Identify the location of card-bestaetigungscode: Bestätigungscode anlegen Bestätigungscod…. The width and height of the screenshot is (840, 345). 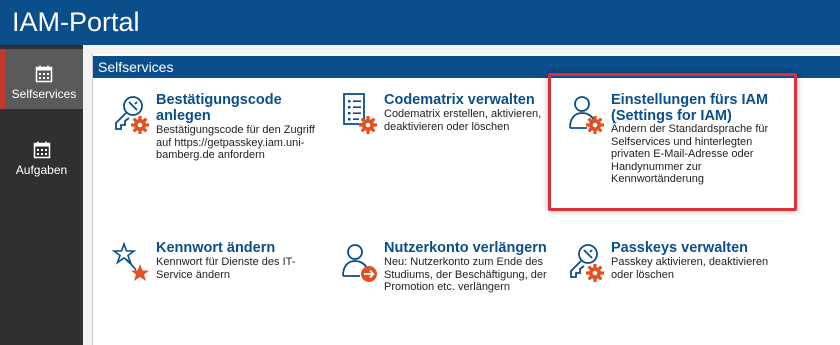
(222, 127).